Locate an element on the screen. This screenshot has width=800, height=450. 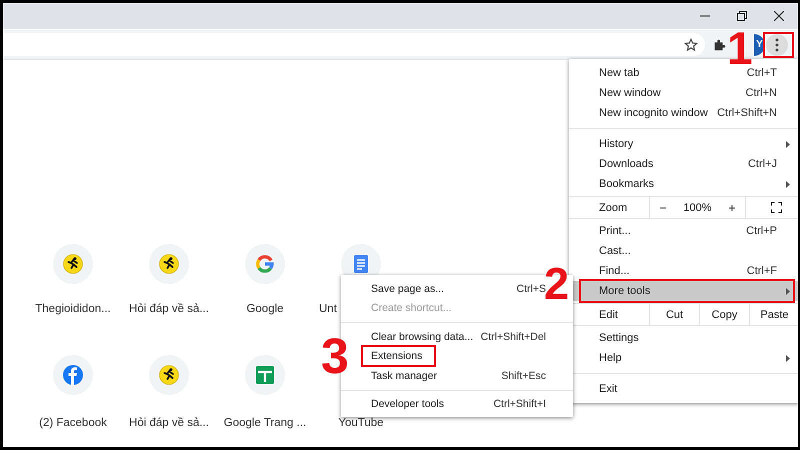
menu-item: Find... Ctrl+F is located at coordinates (683, 271).